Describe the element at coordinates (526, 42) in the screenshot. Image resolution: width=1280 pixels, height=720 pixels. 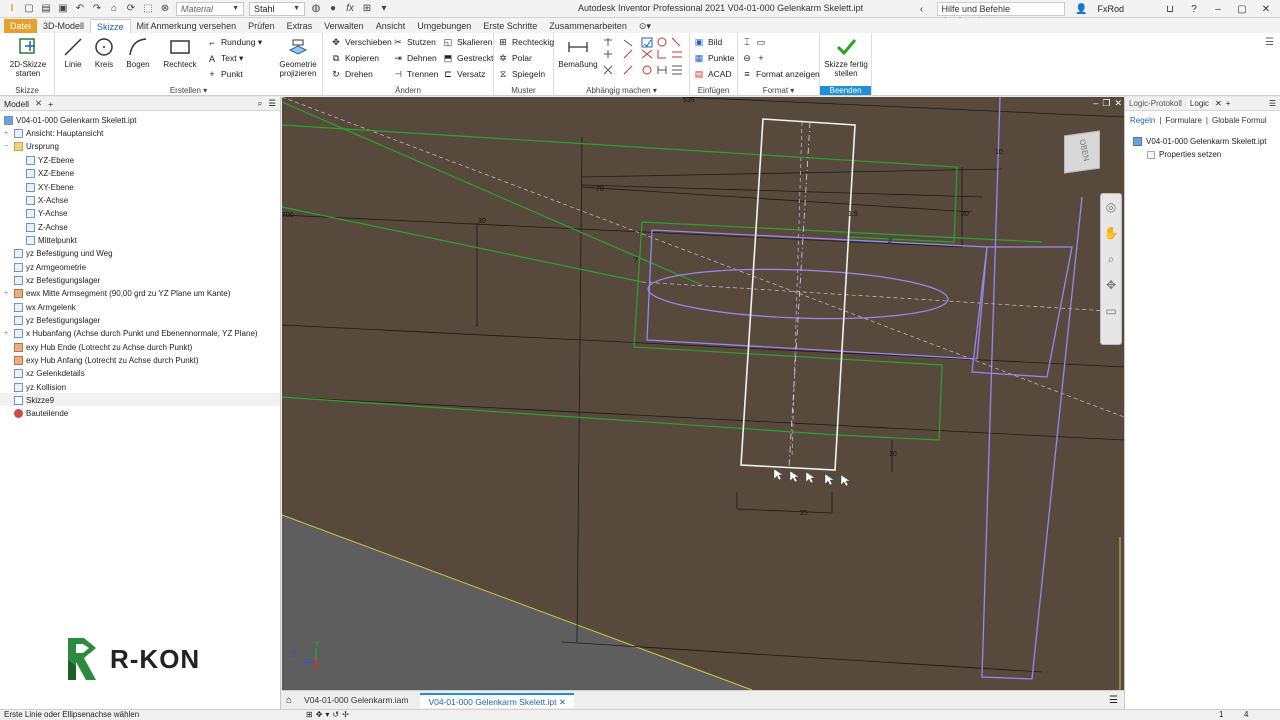
I see `rectangular-pattern-button: ⊞ Rechteckig` at that location.